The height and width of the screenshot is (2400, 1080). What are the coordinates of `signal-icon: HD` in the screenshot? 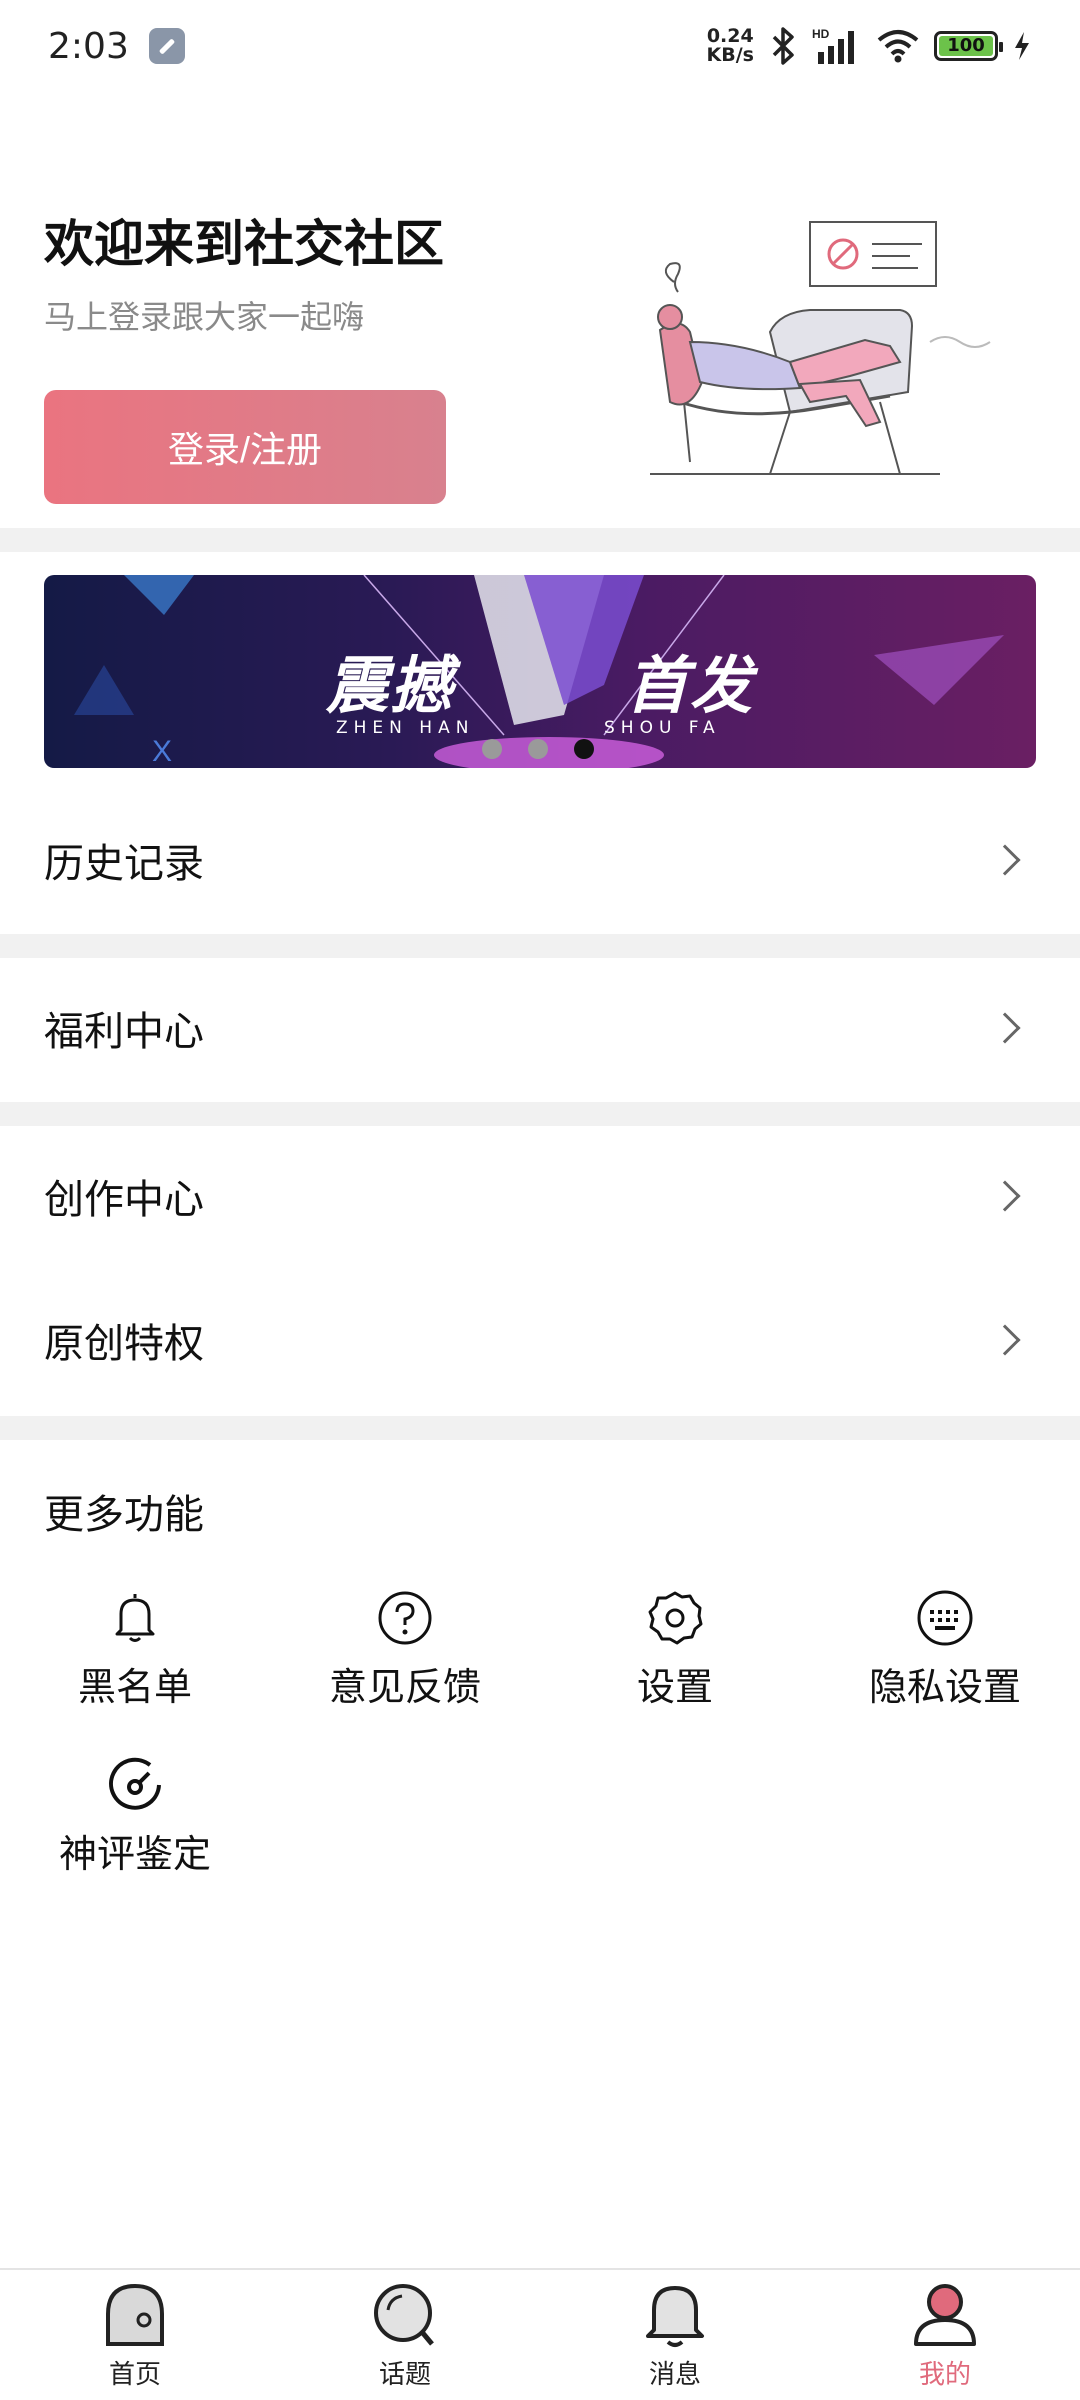 It's located at (833, 45).